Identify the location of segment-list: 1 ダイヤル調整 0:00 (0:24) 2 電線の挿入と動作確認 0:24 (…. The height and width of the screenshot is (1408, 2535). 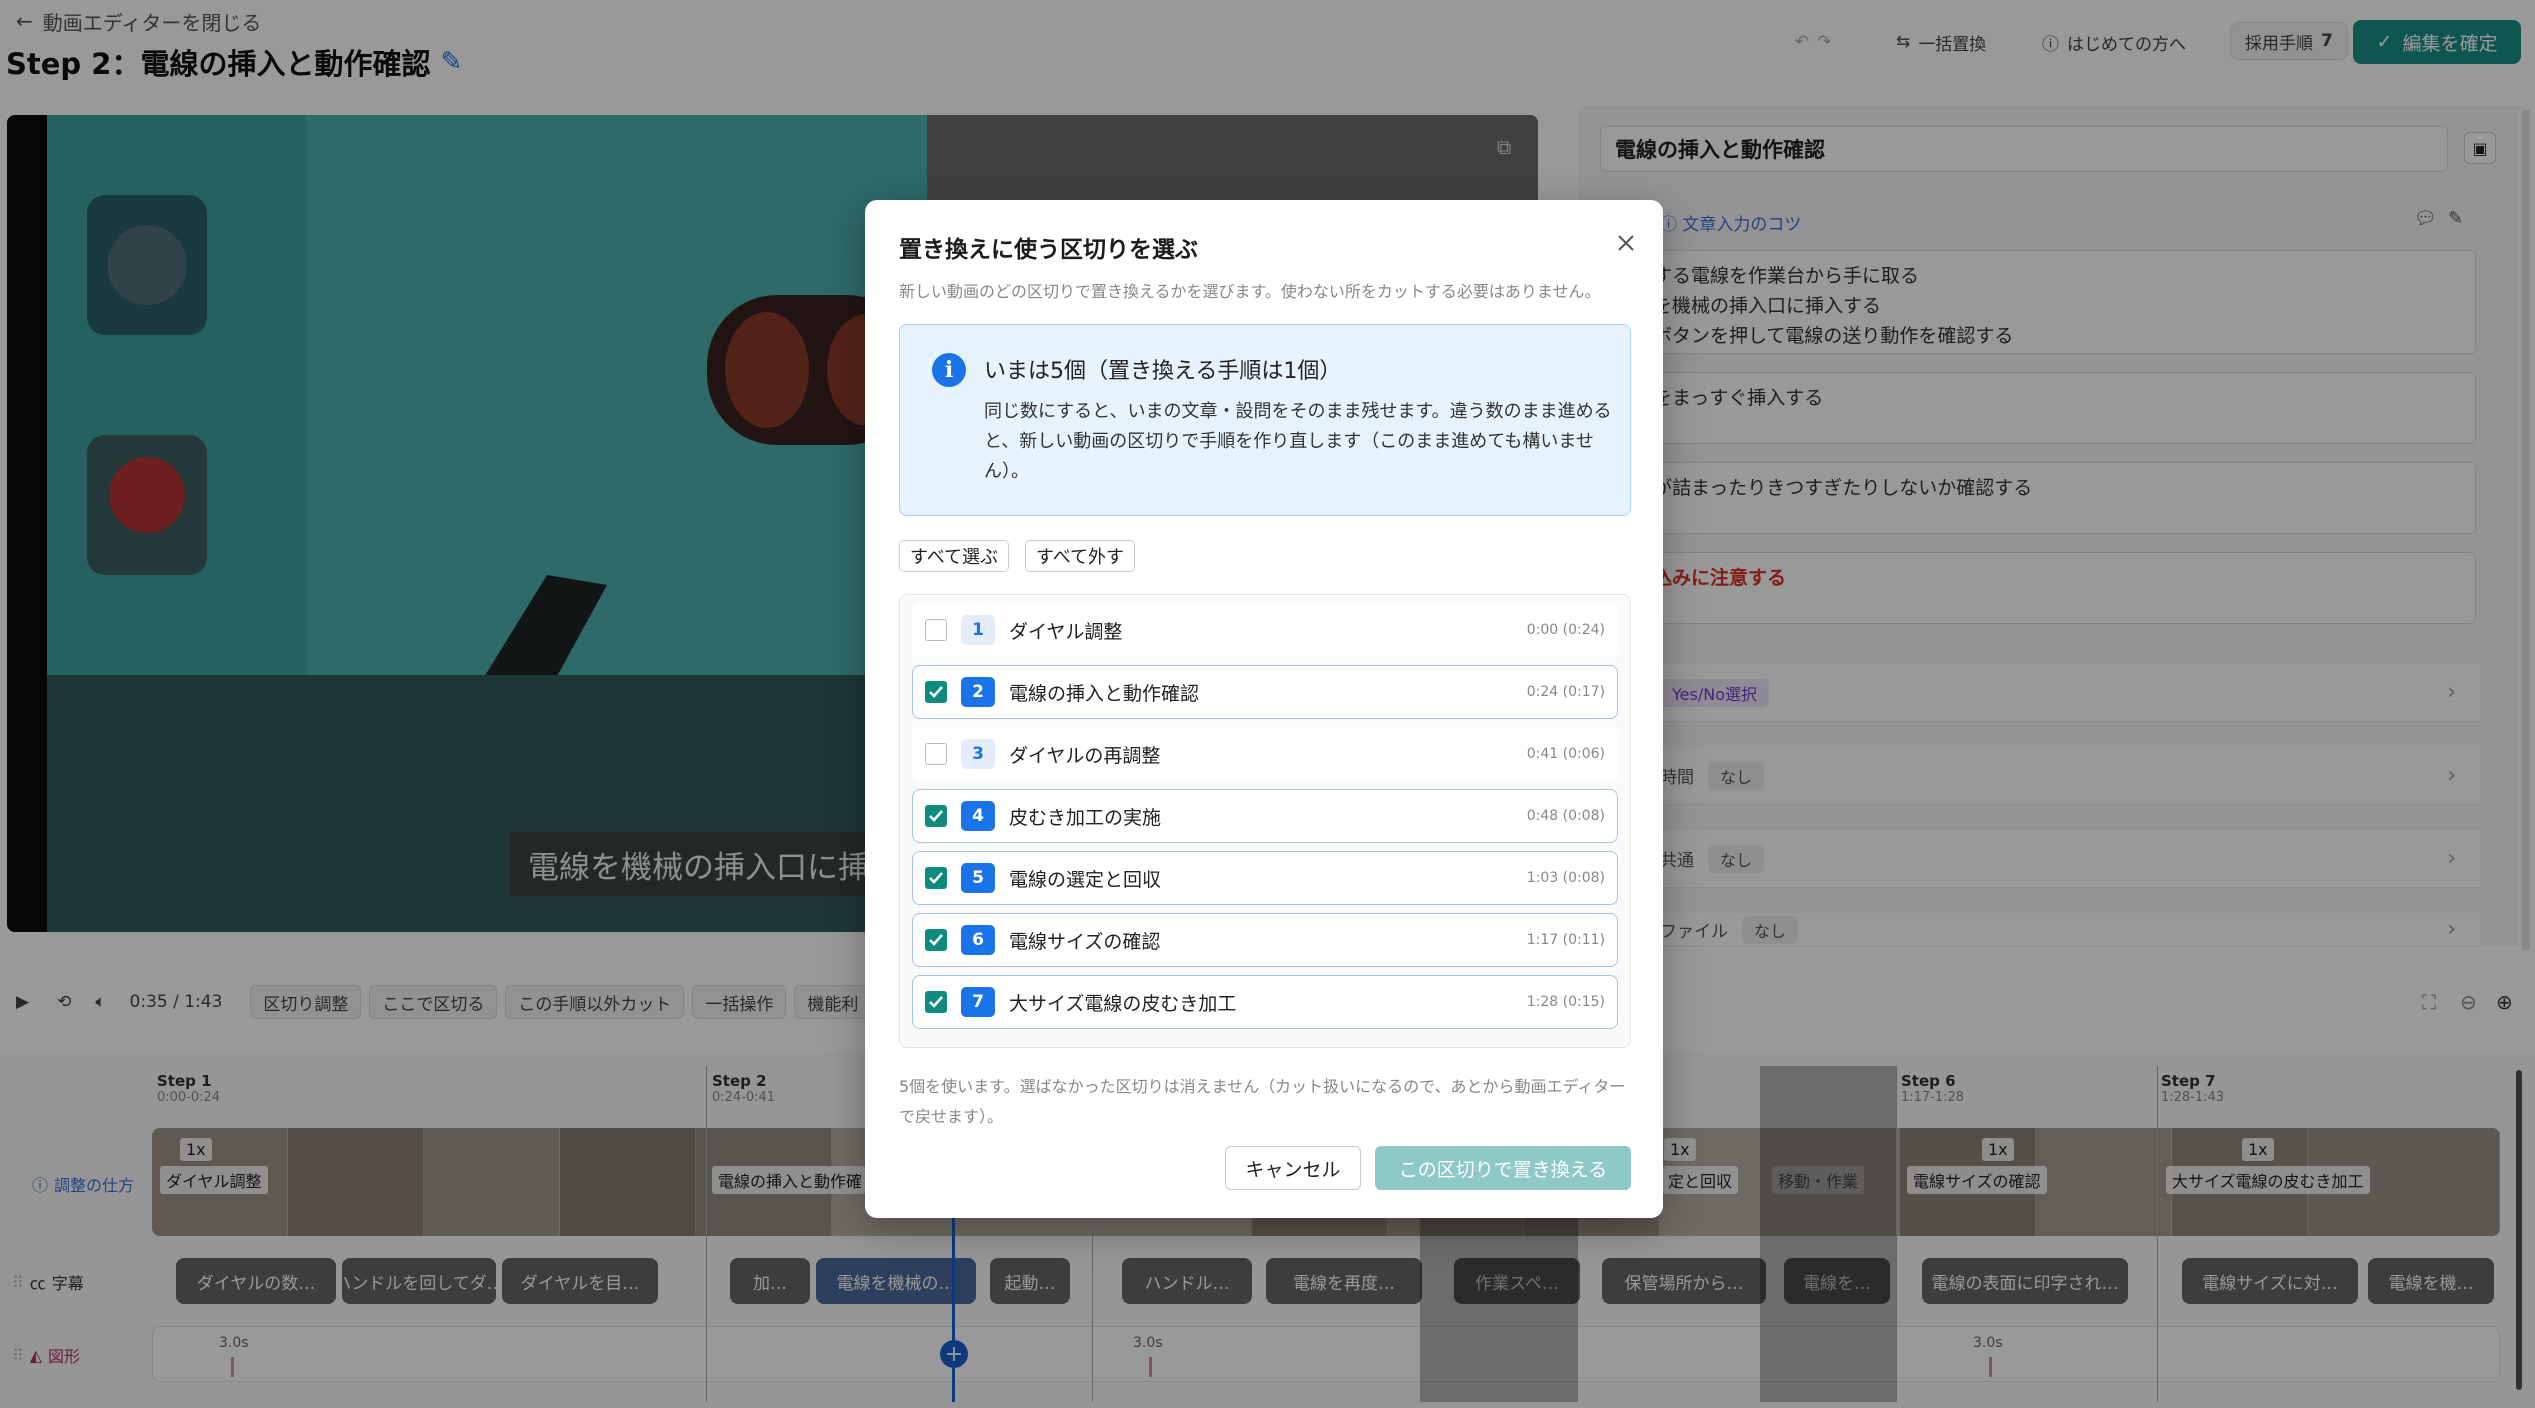
(1265, 821).